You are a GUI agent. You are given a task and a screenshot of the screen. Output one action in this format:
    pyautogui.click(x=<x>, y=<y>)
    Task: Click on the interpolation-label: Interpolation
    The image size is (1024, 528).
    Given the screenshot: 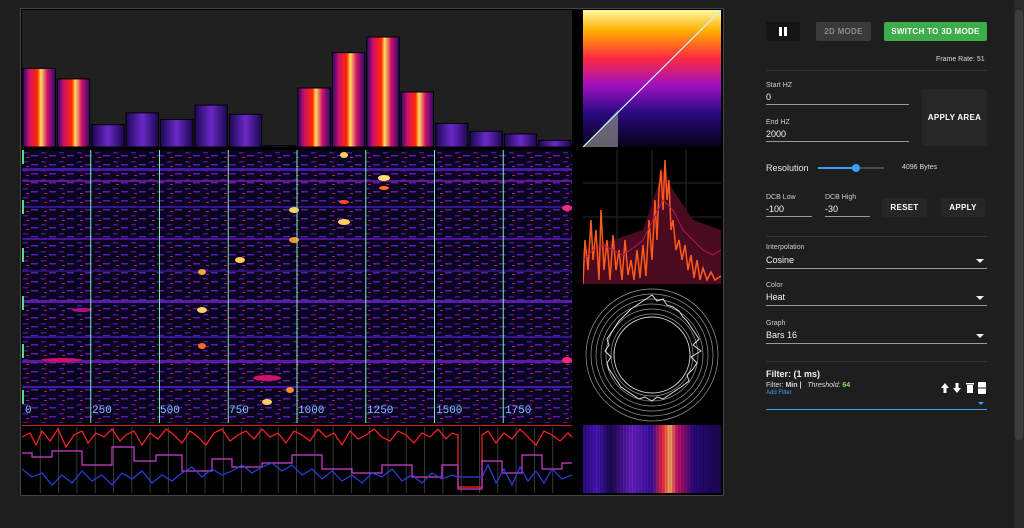 What is the action you would take?
    pyautogui.click(x=785, y=247)
    